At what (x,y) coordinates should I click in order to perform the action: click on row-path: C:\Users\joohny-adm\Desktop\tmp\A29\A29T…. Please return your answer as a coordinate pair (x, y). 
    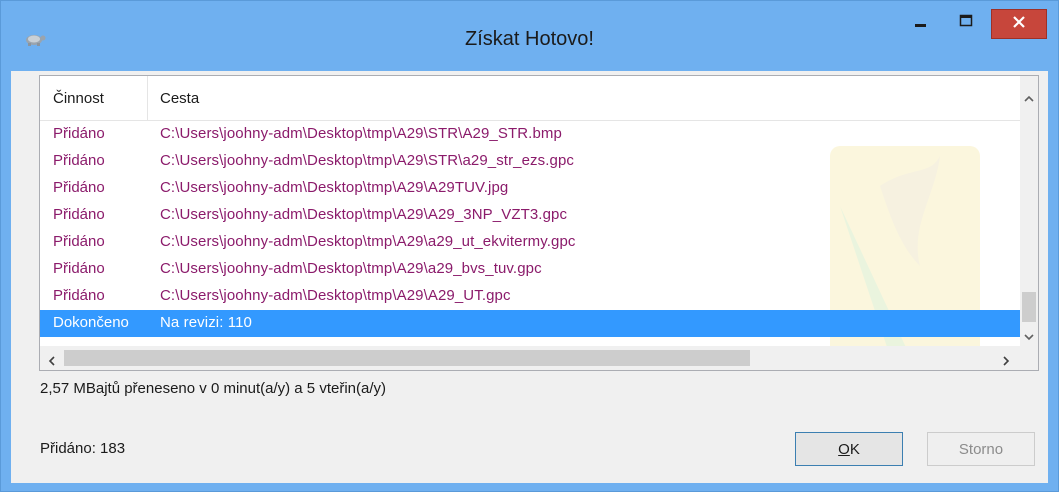
    Looking at the image, I should click on (334, 187).